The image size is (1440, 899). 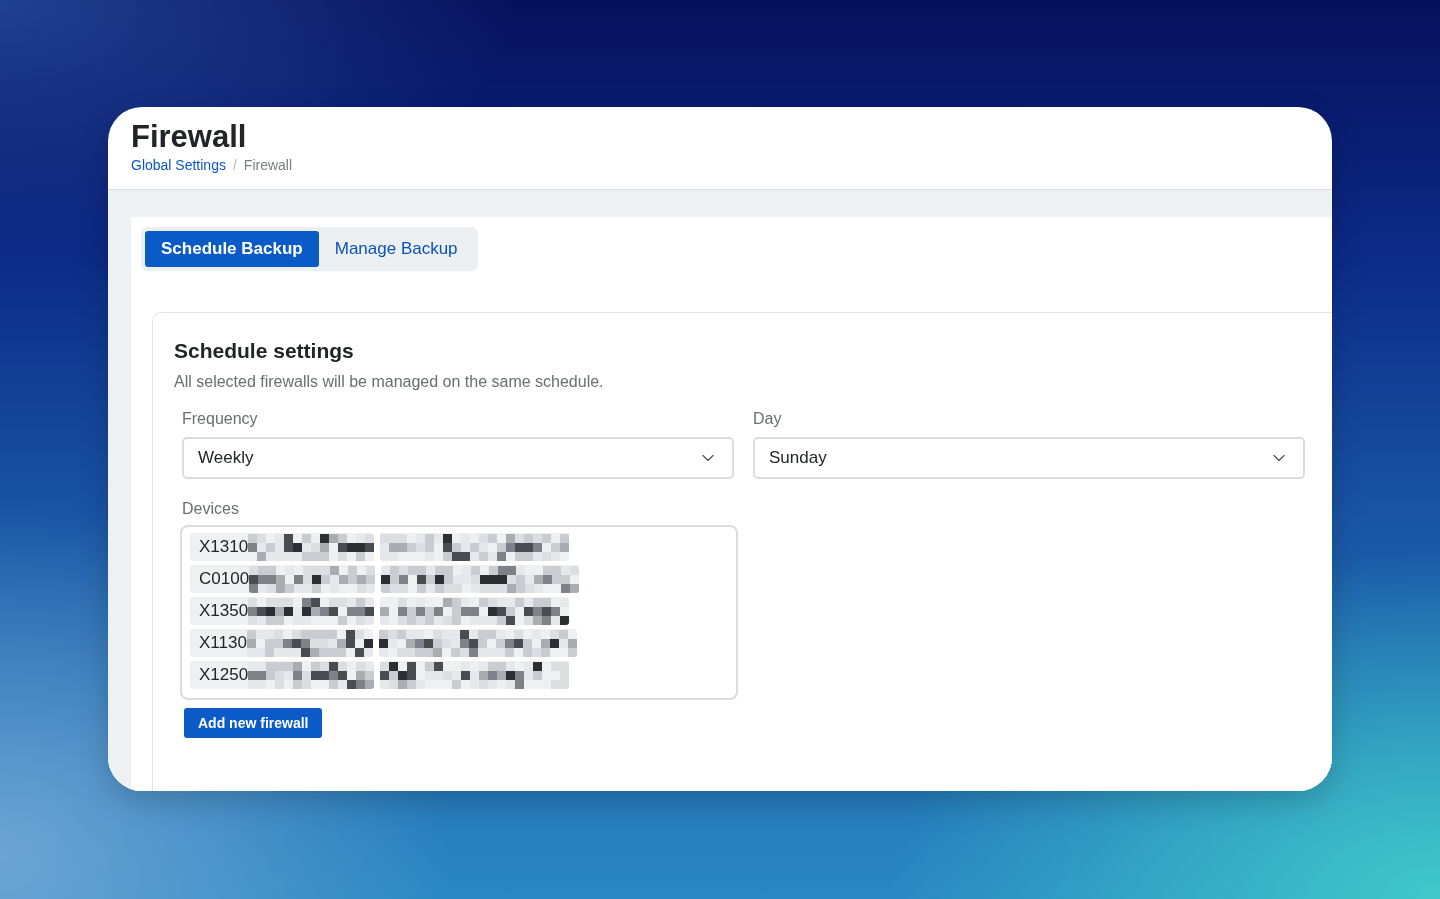 I want to click on breadcrumb-current: Firewall, so click(x=268, y=165).